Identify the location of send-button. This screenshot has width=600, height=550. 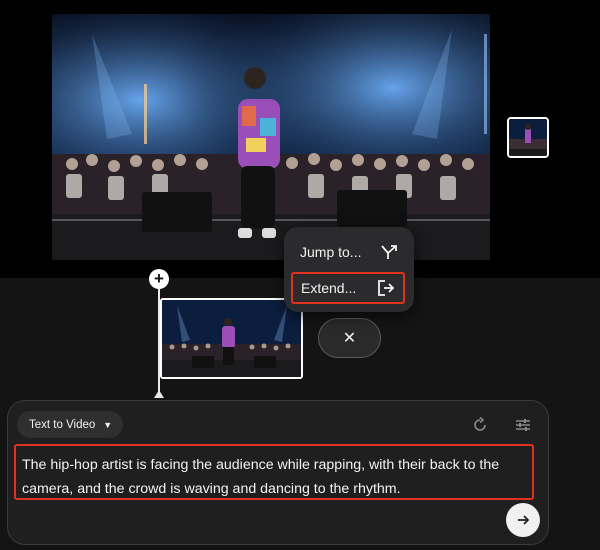
(523, 520).